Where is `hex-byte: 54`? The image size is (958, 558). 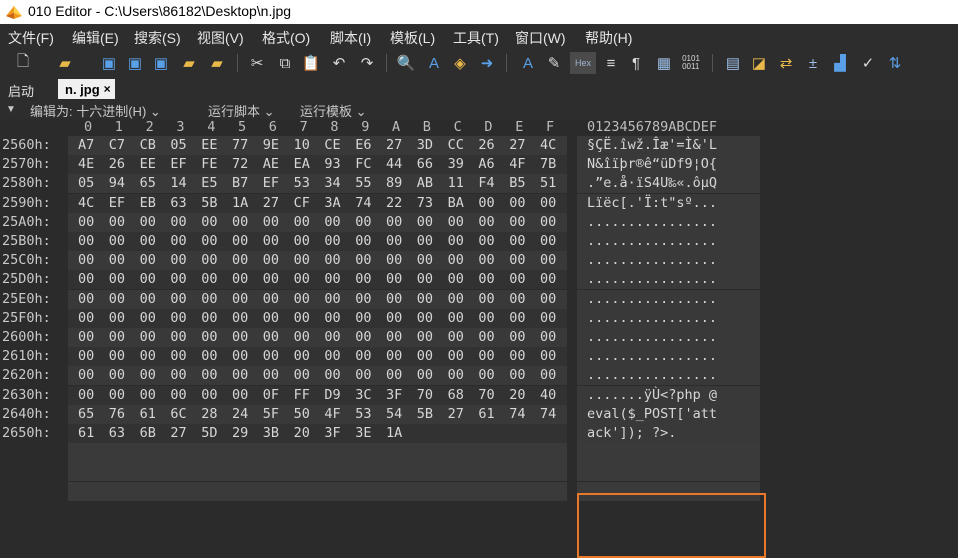 hex-byte: 54 is located at coordinates (394, 414).